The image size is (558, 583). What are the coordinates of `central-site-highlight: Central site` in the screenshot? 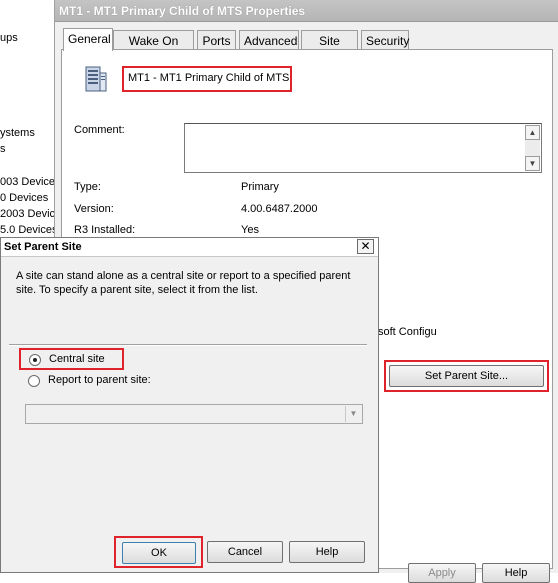 It's located at (71, 359).